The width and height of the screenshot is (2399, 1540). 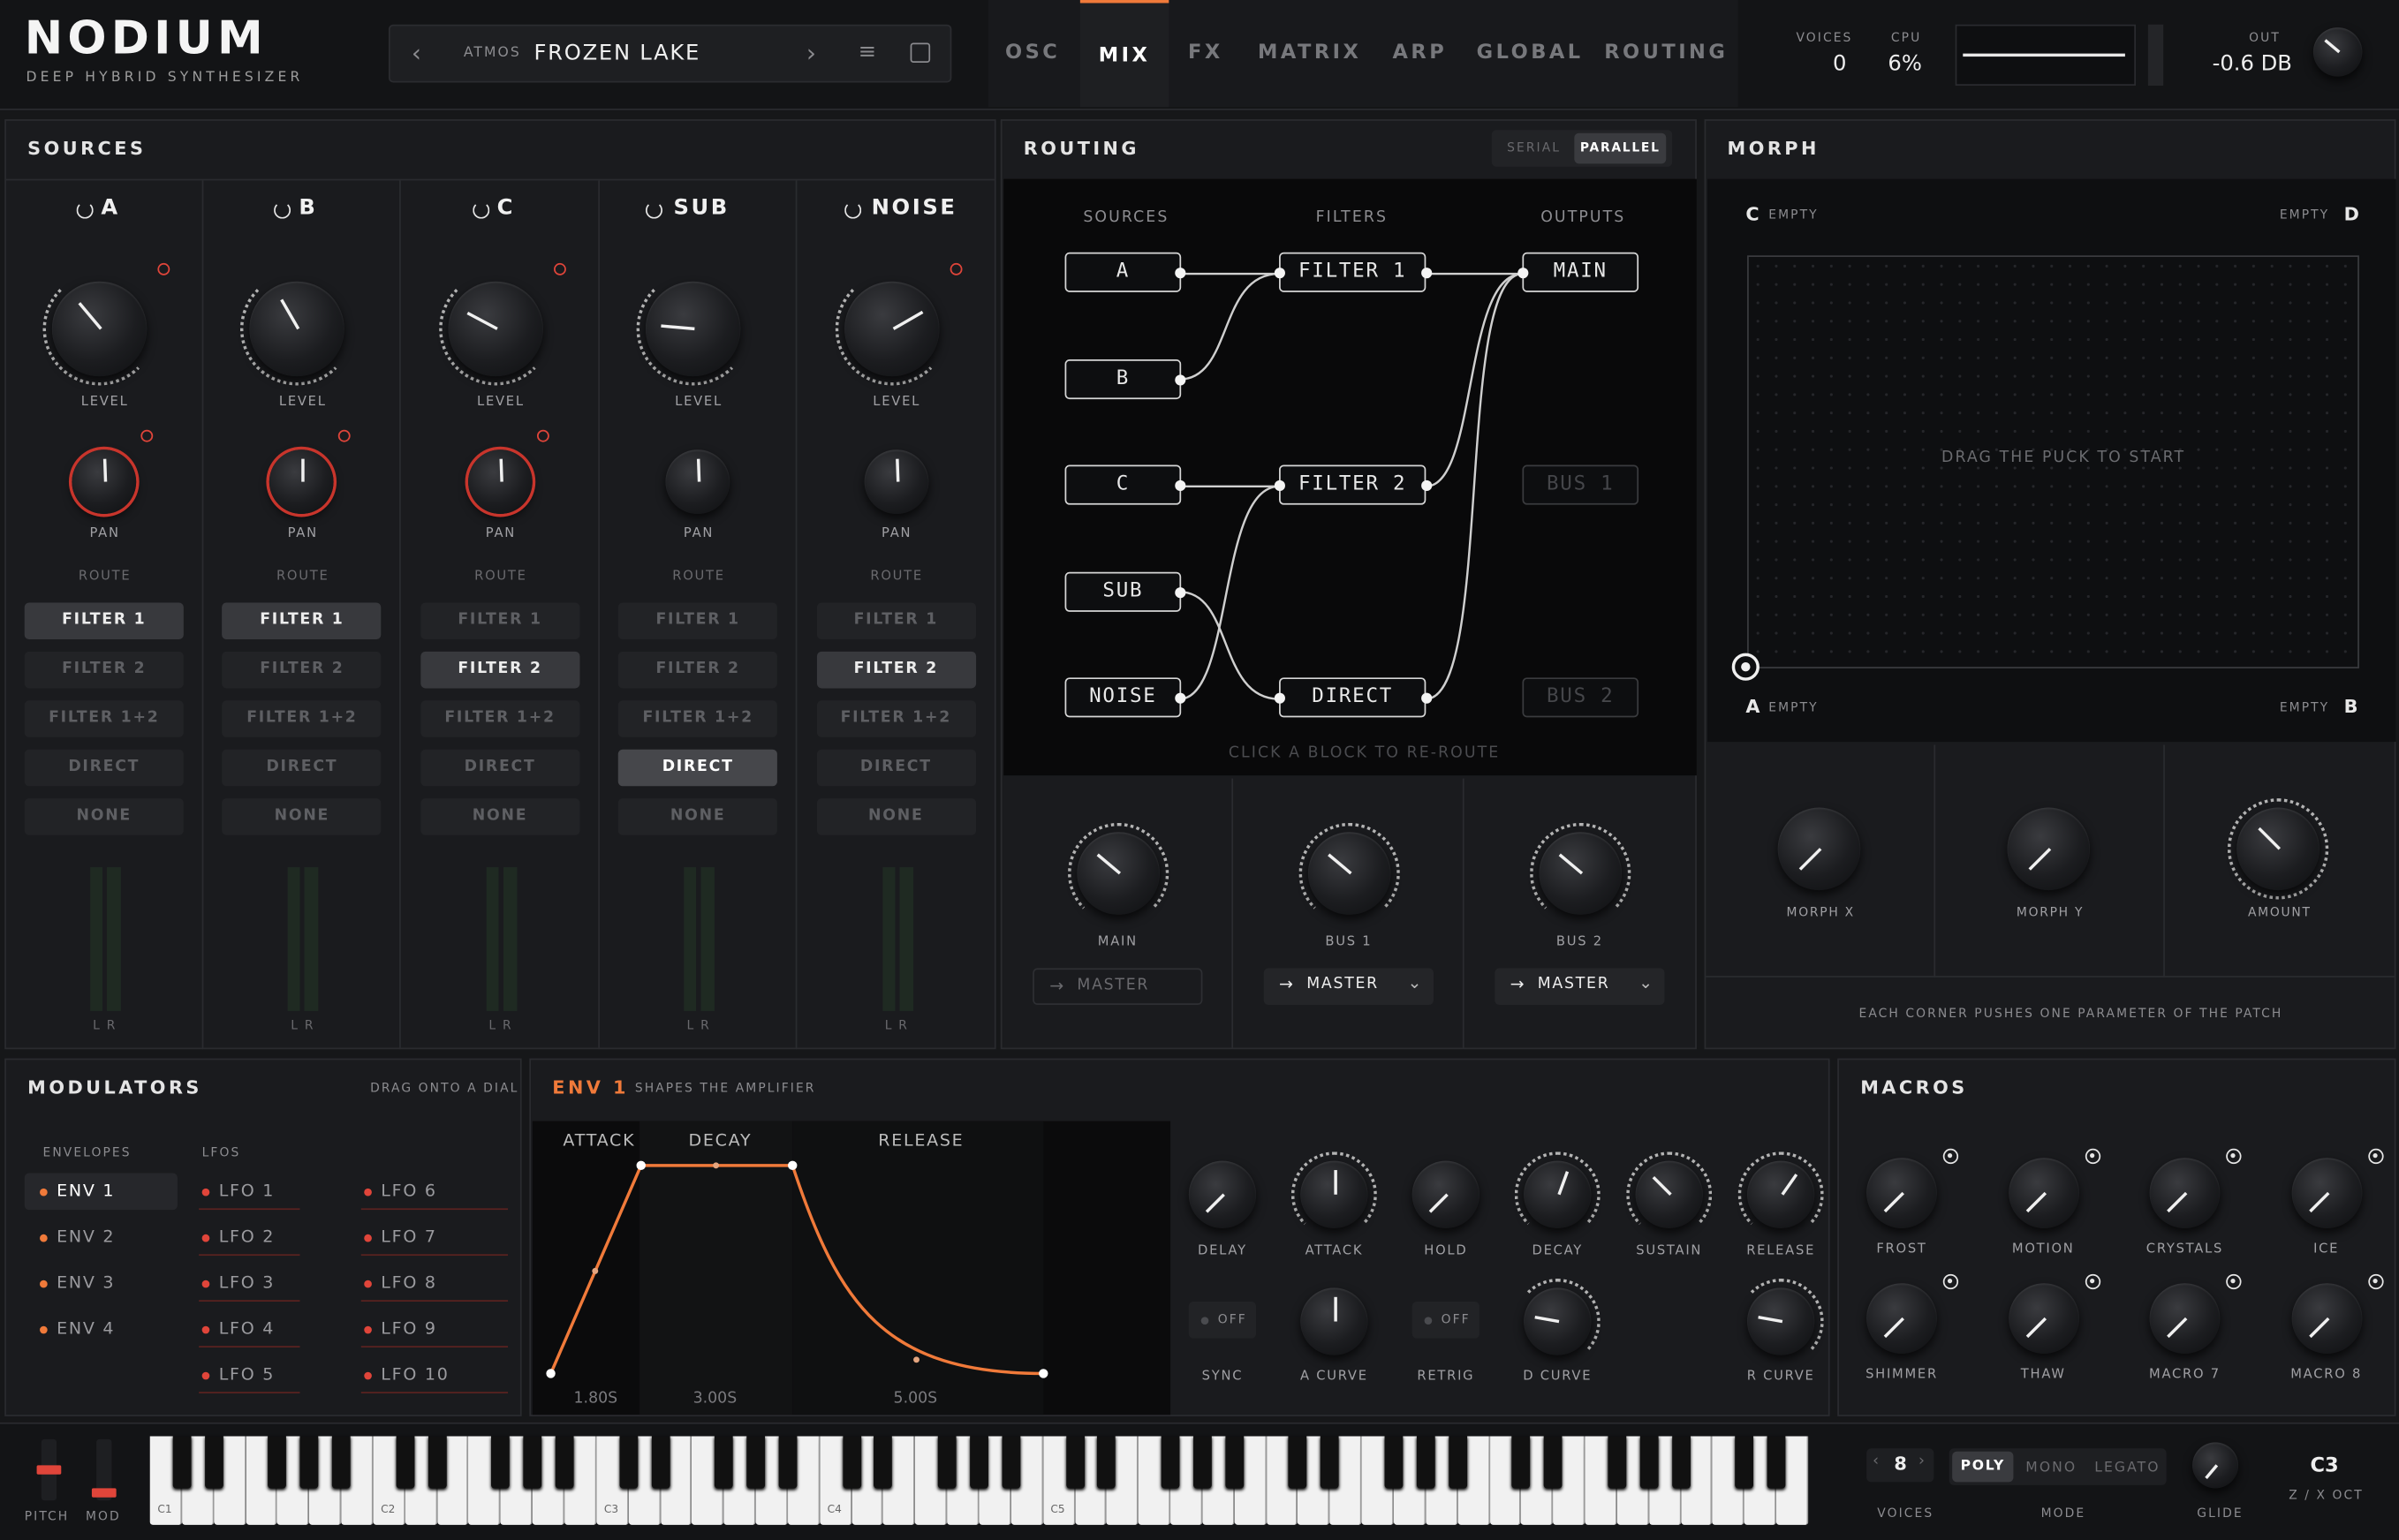 What do you see at coordinates (1781, 1321) in the screenshot?
I see `r-curve-knob` at bounding box center [1781, 1321].